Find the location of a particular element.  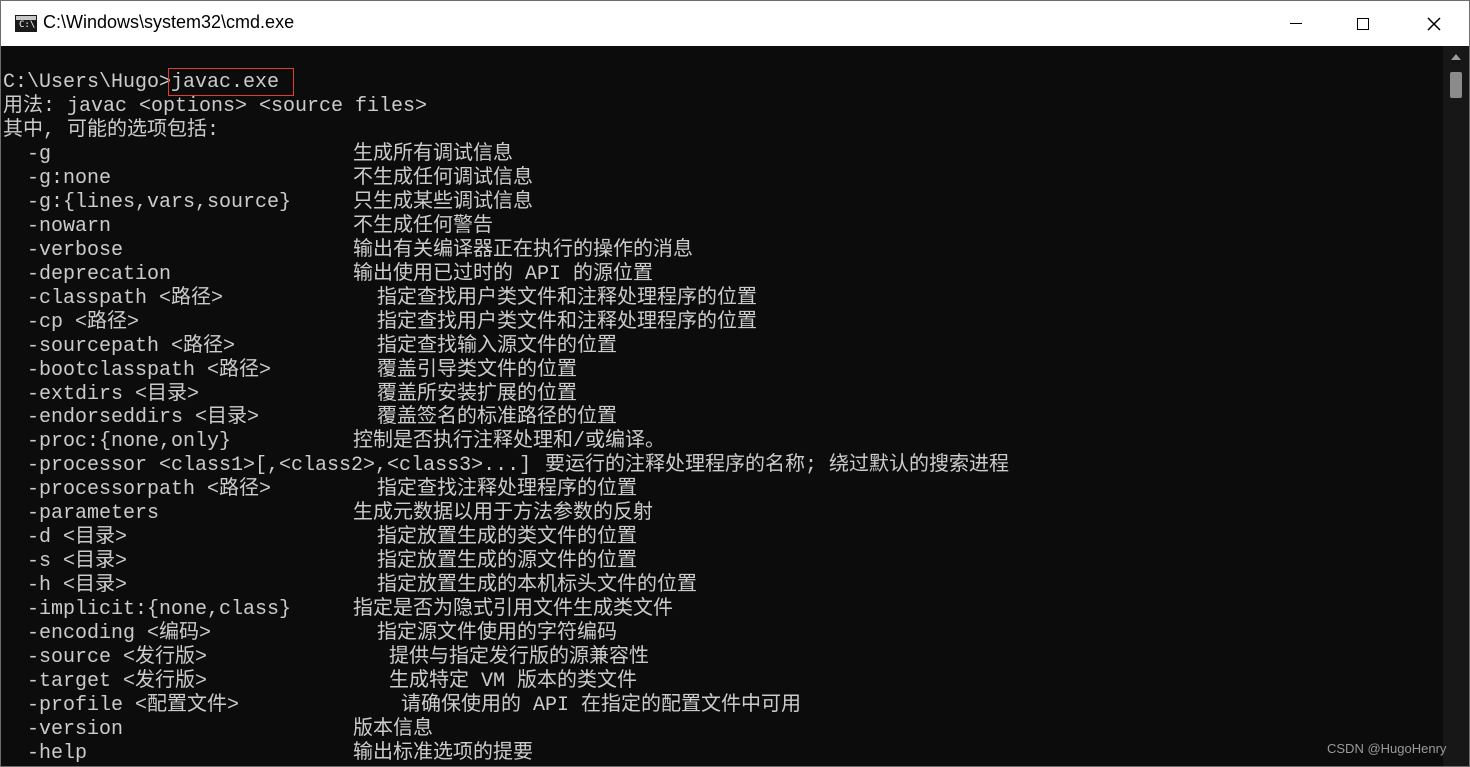

option-description: 版本信息 is located at coordinates (393, 729).